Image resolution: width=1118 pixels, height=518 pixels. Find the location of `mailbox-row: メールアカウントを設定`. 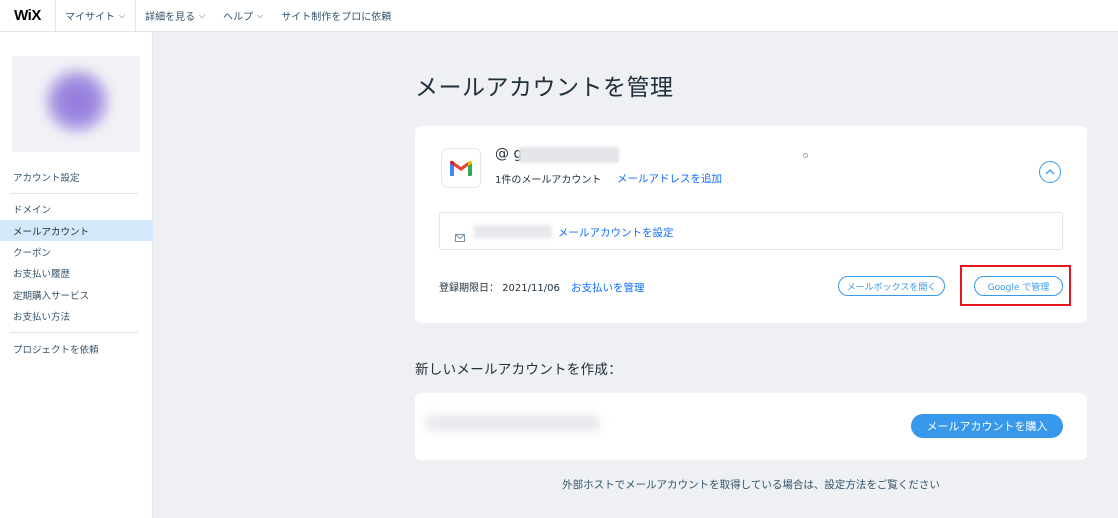

mailbox-row: メールアカウントを設定 is located at coordinates (751, 231).